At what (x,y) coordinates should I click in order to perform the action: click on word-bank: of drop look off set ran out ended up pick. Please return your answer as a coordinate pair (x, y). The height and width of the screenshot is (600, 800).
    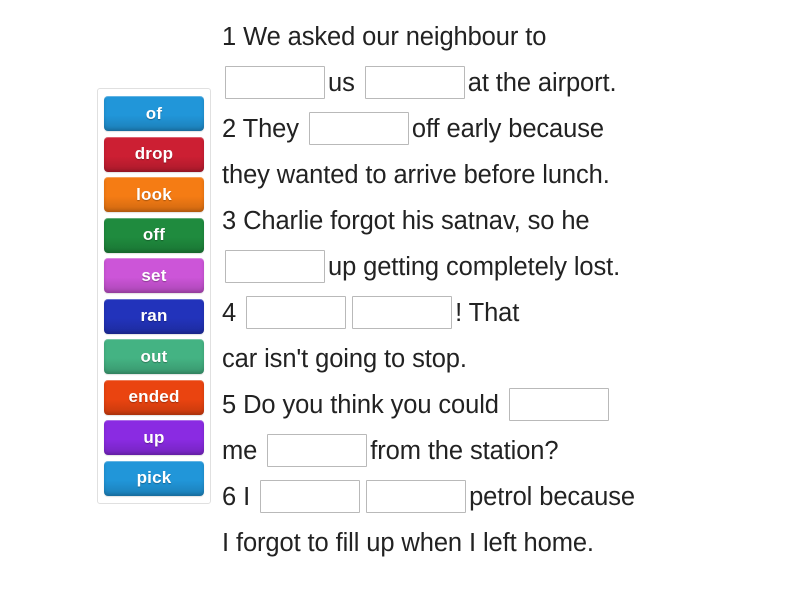
    Looking at the image, I should click on (154, 296).